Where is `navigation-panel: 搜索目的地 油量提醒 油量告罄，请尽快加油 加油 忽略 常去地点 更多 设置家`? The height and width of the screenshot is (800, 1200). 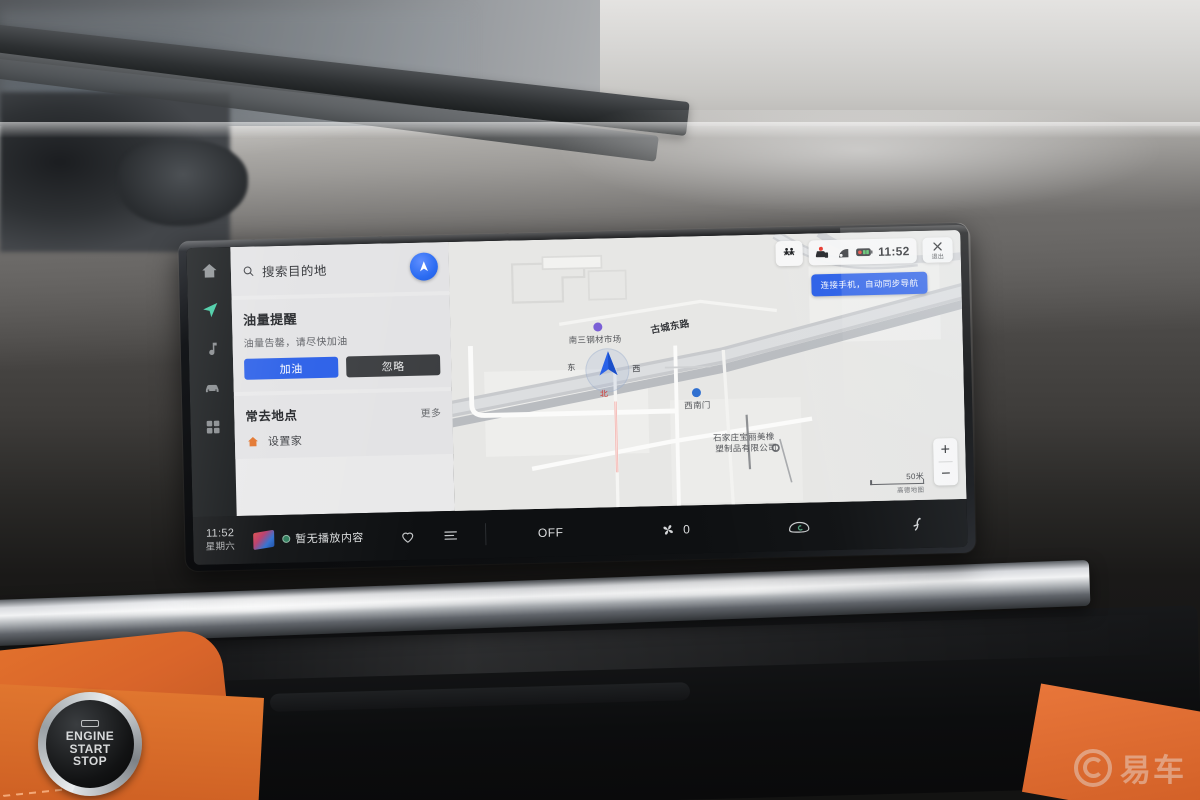 navigation-panel: 搜索目的地 油量提醒 油量告罄，请尽快加油 加油 忽略 常去地点 更多 设置家 is located at coordinates (342, 379).